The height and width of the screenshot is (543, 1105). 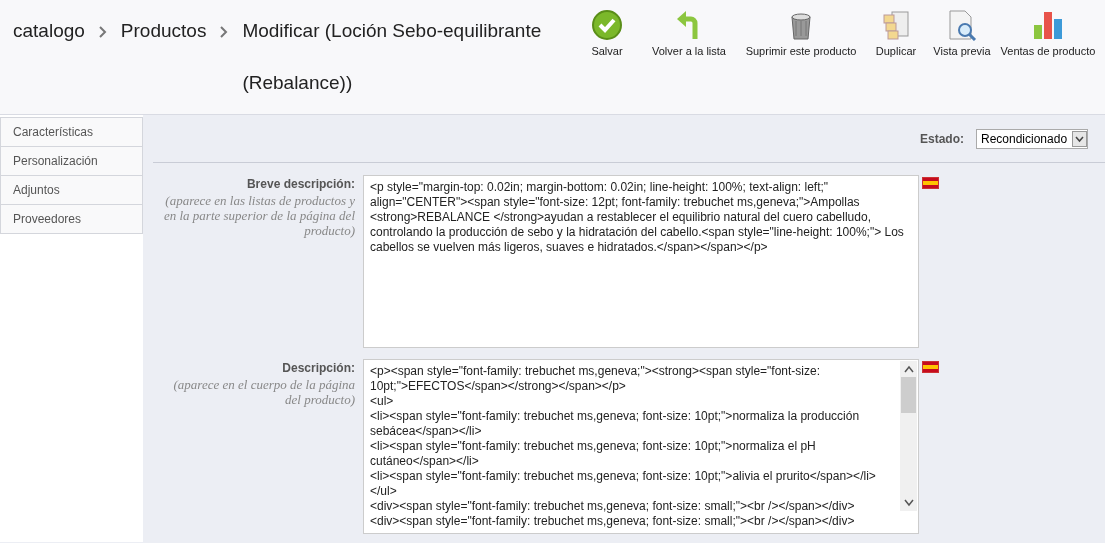 I want to click on check-icon, so click(x=607, y=25).